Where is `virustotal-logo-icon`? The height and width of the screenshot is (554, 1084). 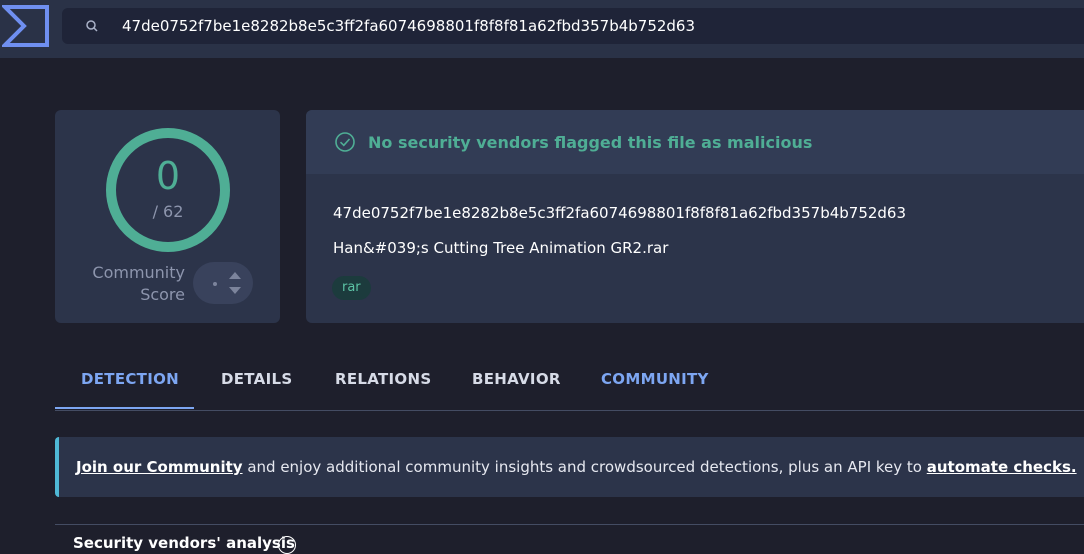 virustotal-logo-icon is located at coordinates (26, 26).